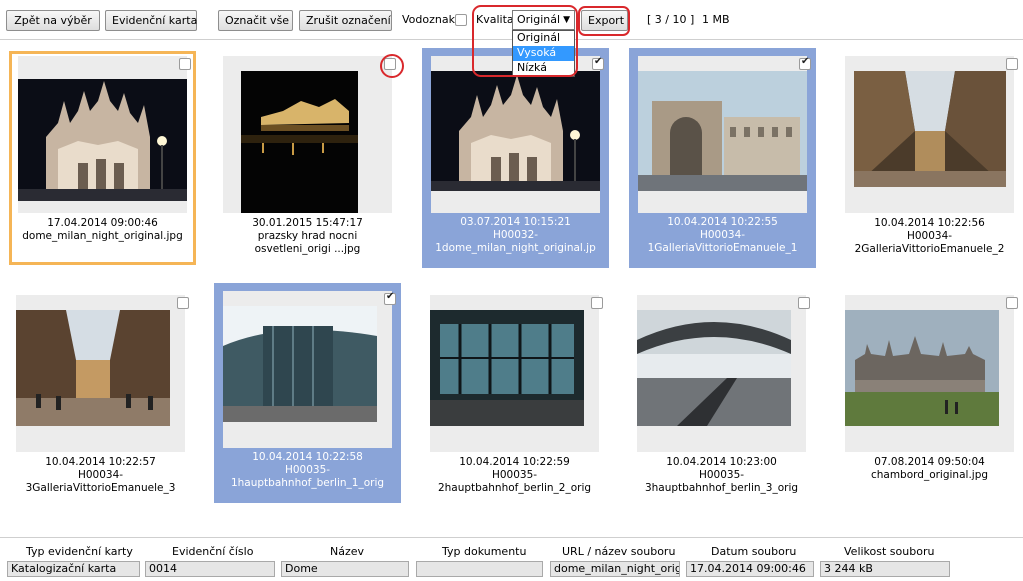 The height and width of the screenshot is (581, 1023). What do you see at coordinates (539, 19) in the screenshot?
I see `quality-selected-value: Originál` at bounding box center [539, 19].